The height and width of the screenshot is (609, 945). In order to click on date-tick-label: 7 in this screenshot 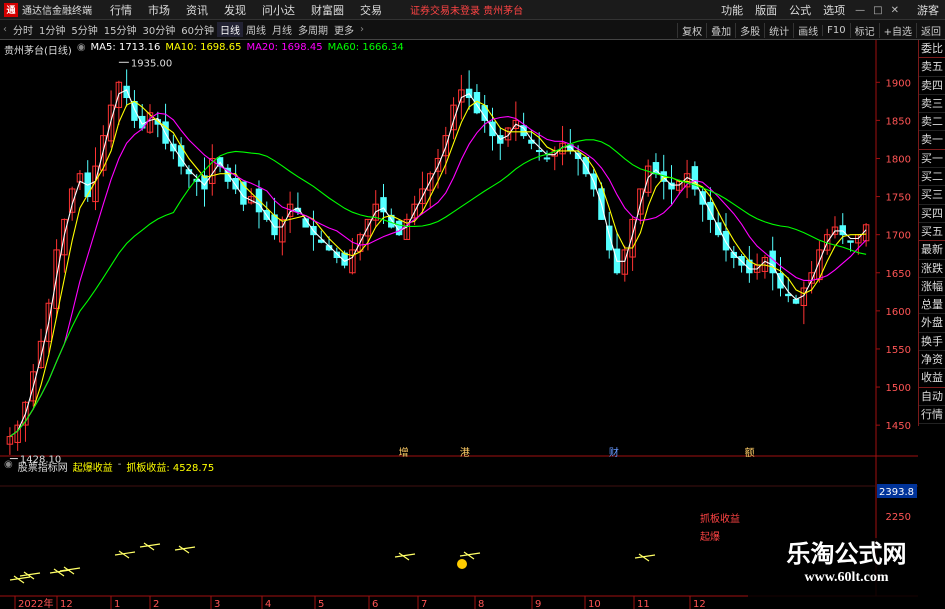, I will do `click(424, 604)`.